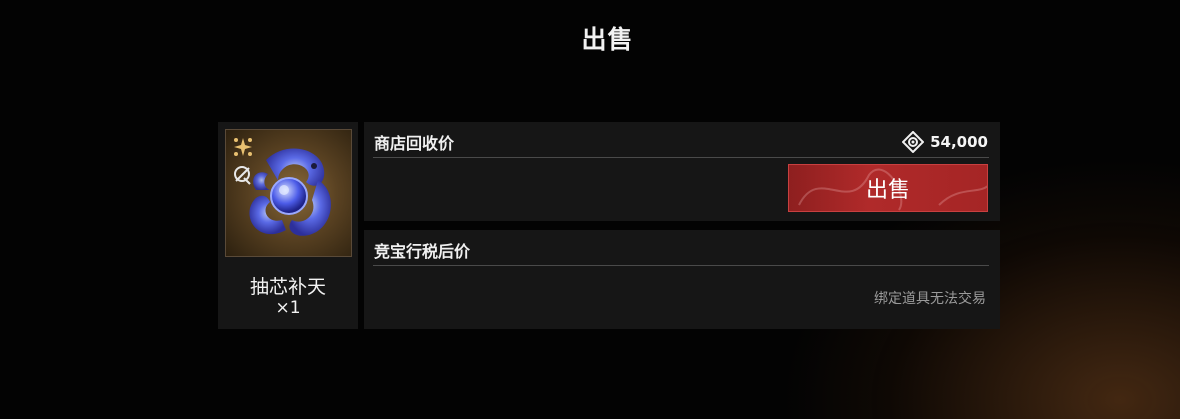  I want to click on sell-button: 出售, so click(888, 188).